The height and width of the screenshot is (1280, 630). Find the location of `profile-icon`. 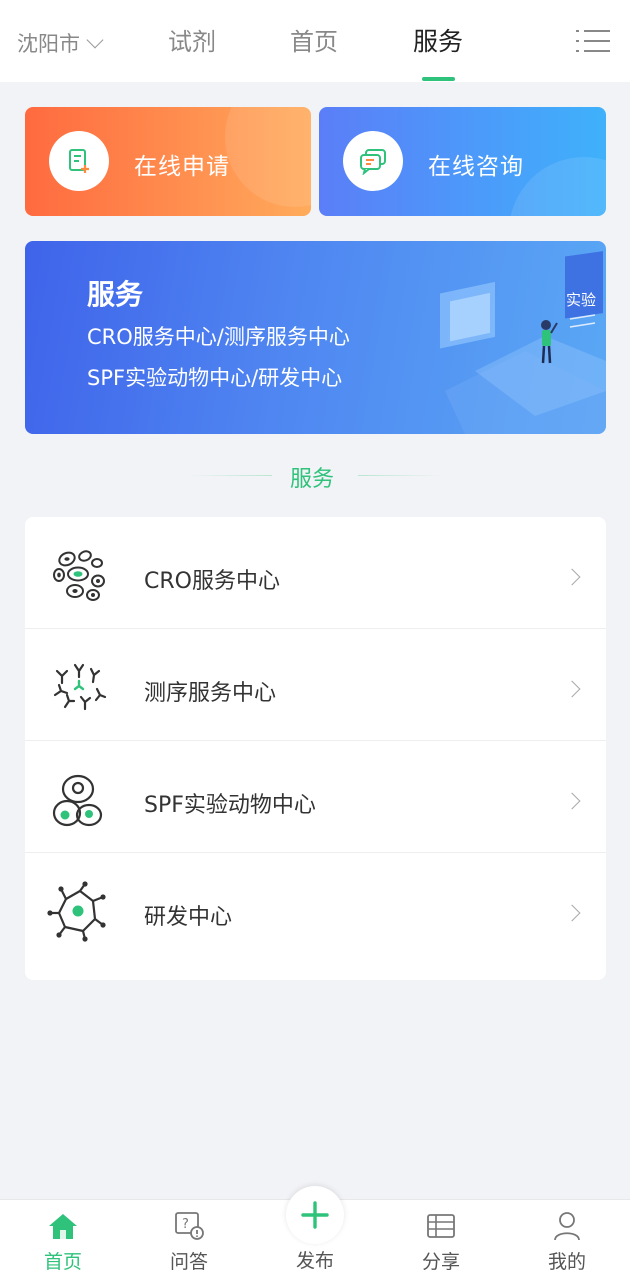

profile-icon is located at coordinates (567, 1226).